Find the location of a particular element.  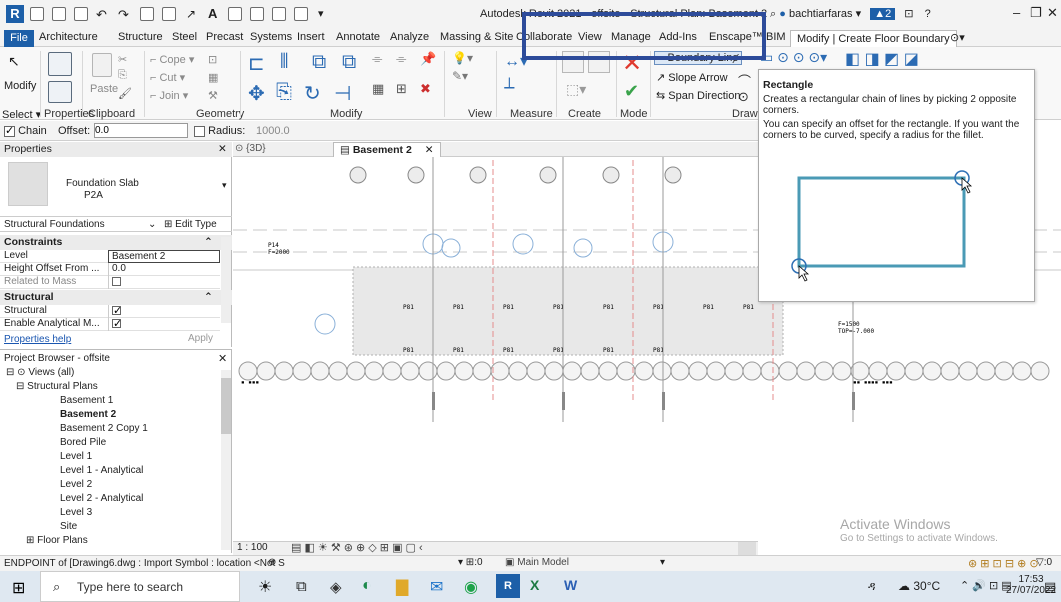

circle-draw-icon: ⊙ is located at coordinates (743, 97).